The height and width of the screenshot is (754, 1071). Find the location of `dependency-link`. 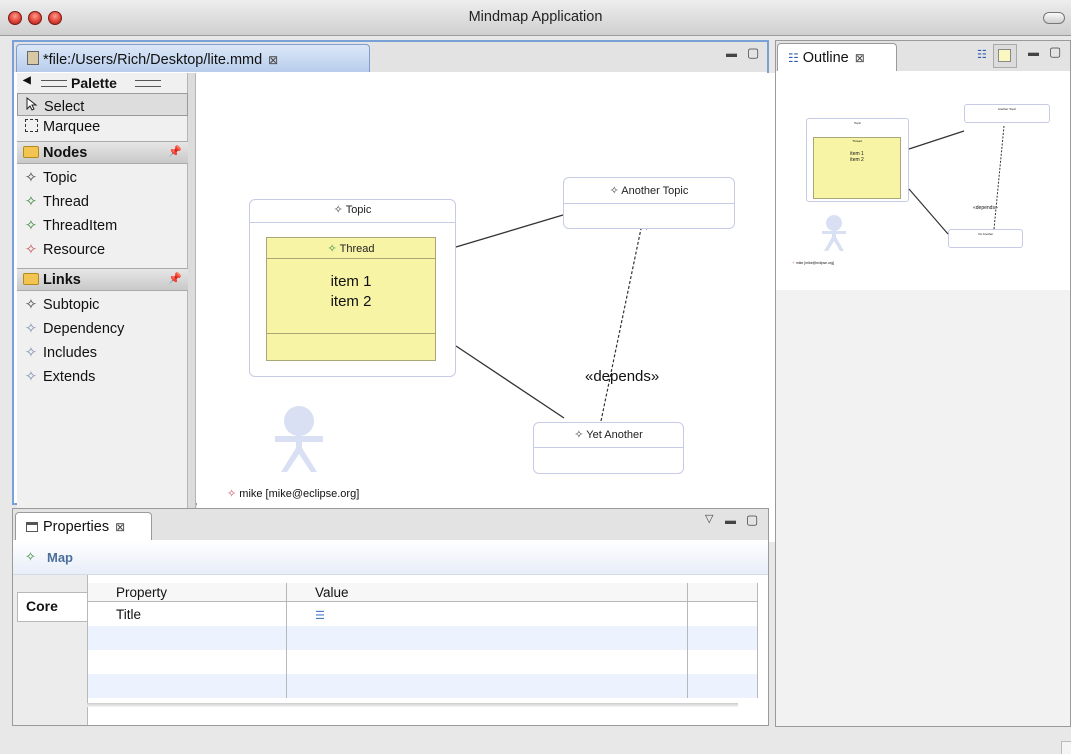

dependency-link is located at coordinates (621, 320).